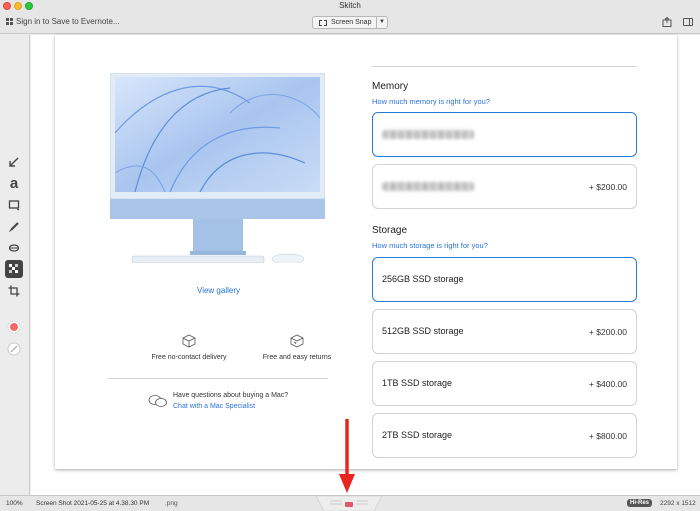  Describe the element at coordinates (640, 503) in the screenshot. I see `hi-res-badge: Hi-Res` at that location.